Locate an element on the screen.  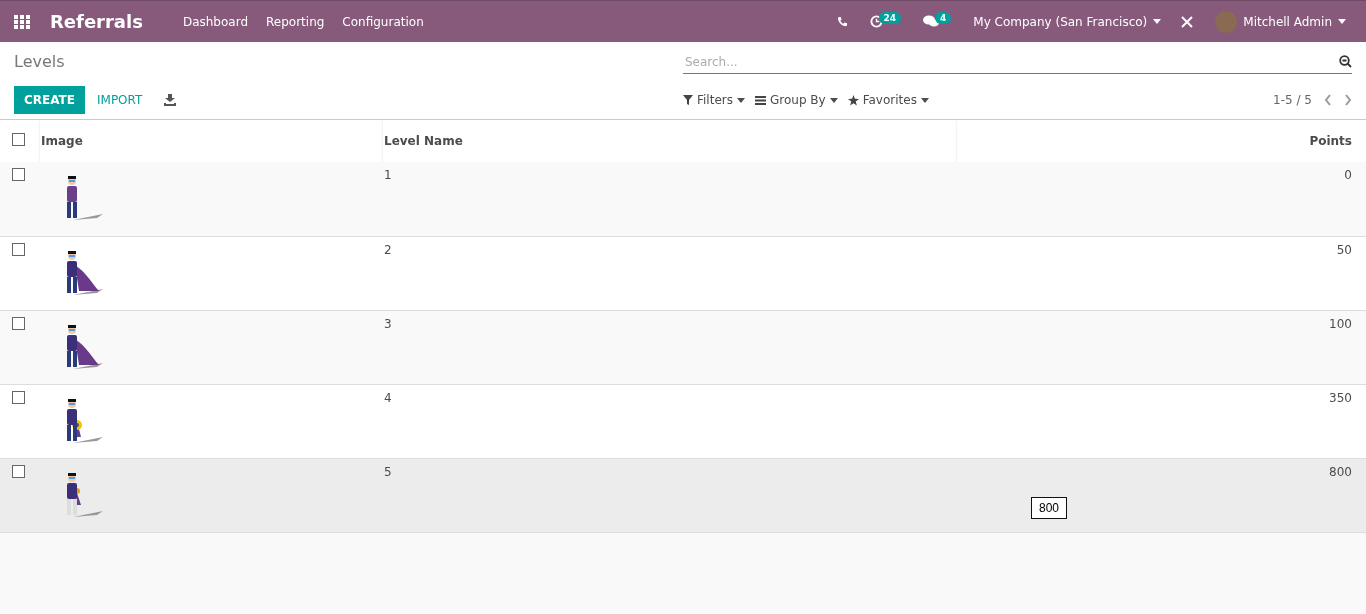
search-icon is located at coordinates (1345, 61).